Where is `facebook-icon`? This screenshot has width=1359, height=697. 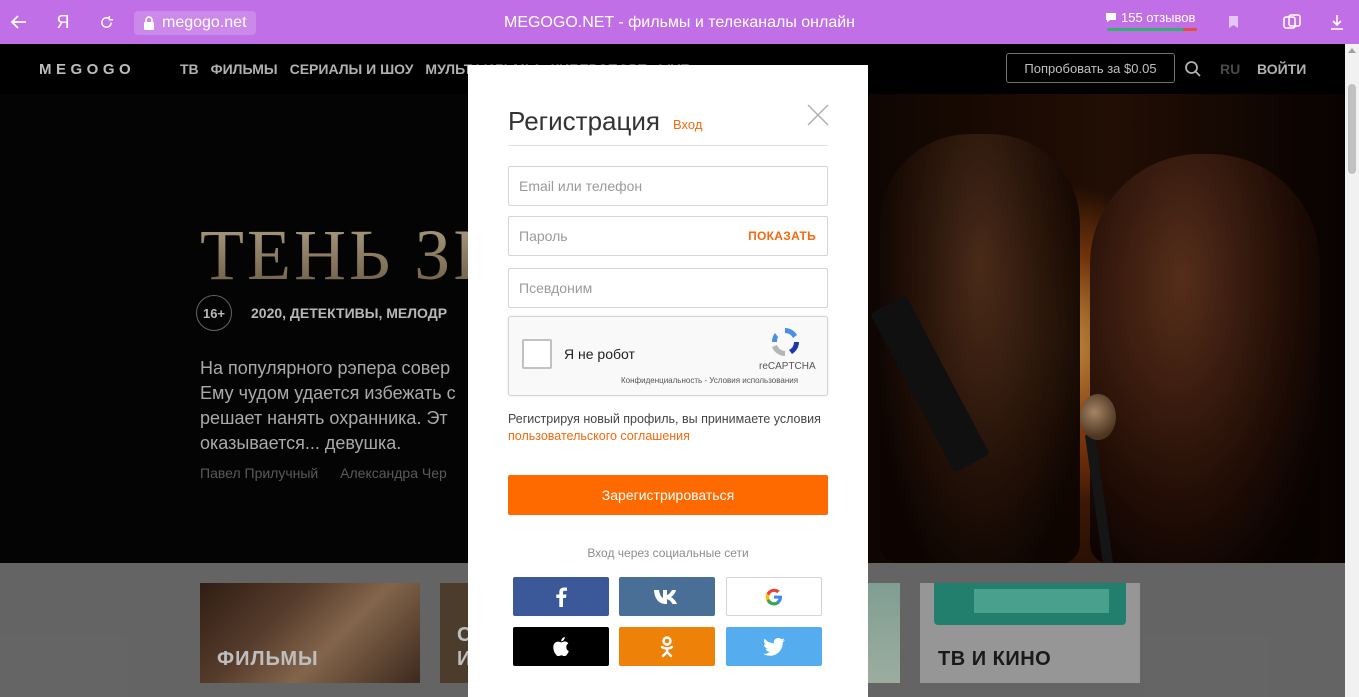
facebook-icon is located at coordinates (561, 597).